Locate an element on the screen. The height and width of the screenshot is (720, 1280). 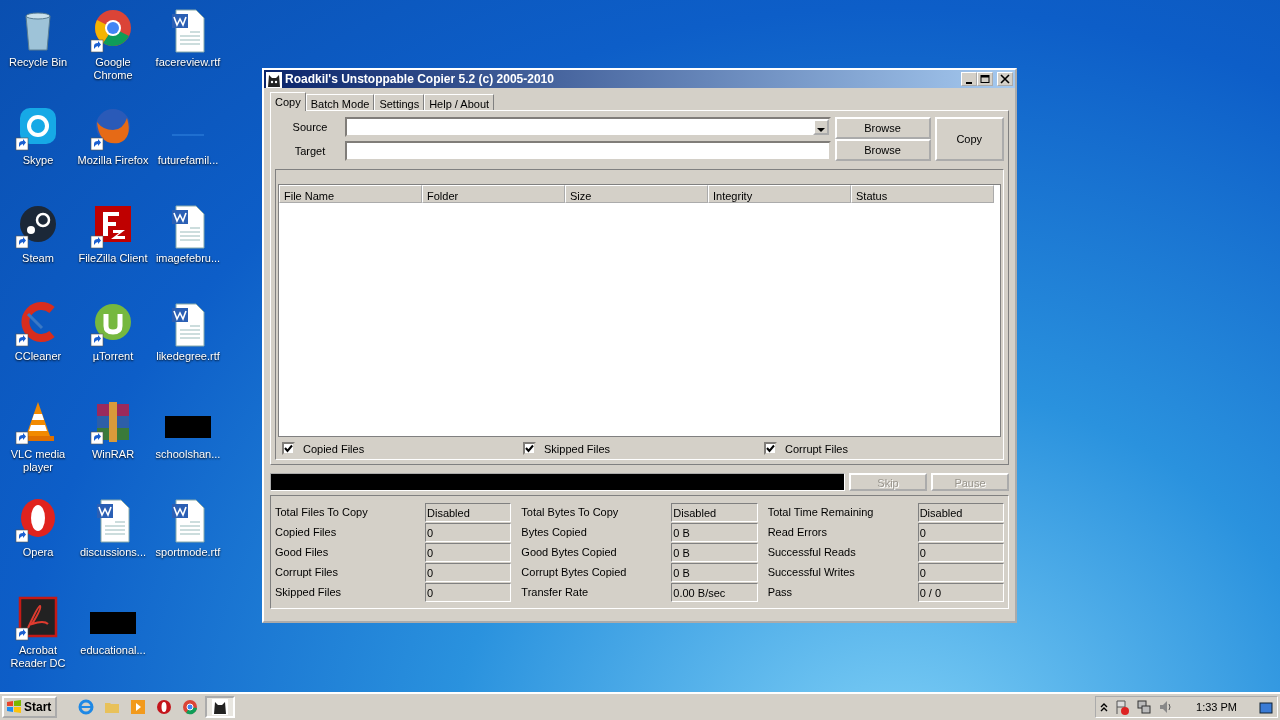
field-label: Target is located at coordinates (310, 151).